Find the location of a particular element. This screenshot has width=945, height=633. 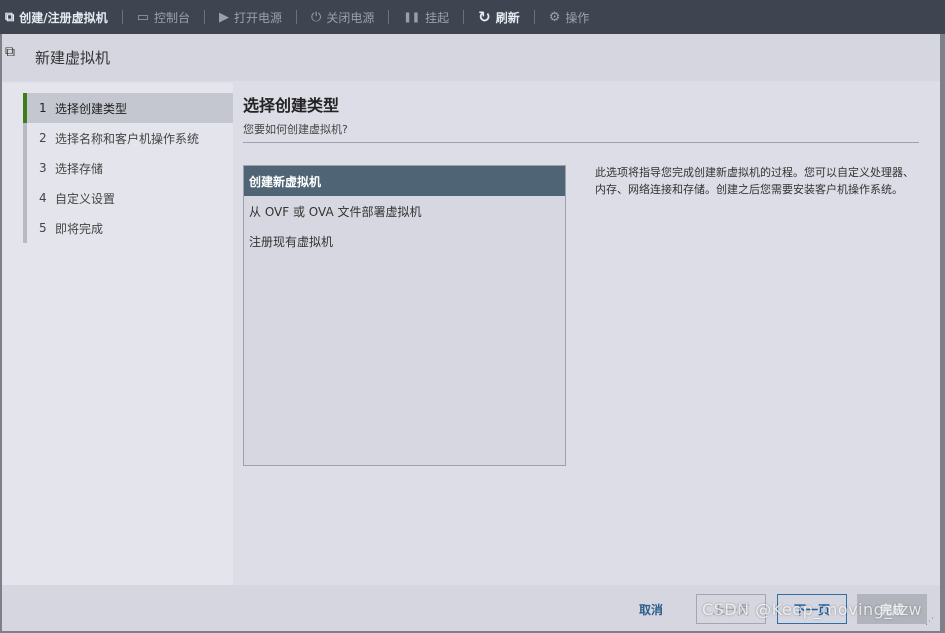

console-button: ▭ 控制台 is located at coordinates (163, 17).